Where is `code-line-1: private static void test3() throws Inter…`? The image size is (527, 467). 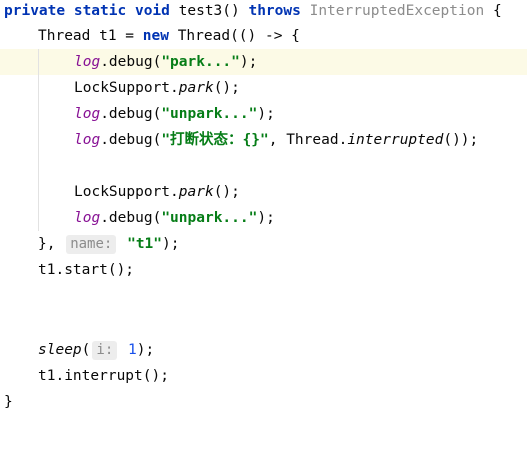 code-line-1: private static void test3() throws Inter… is located at coordinates (263, 12).